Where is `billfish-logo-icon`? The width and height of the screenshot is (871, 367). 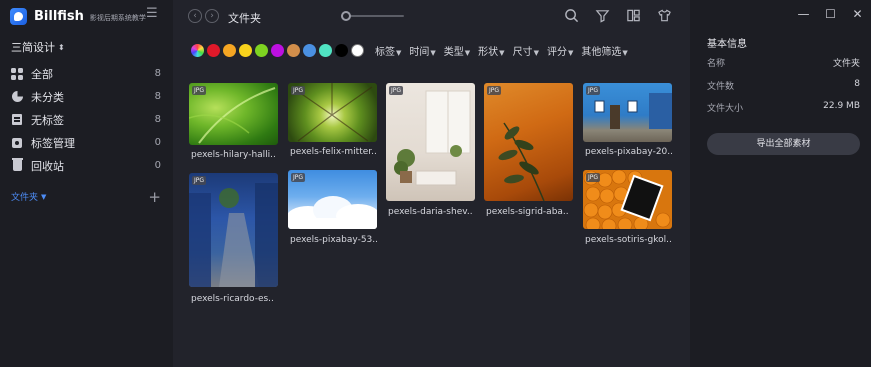
billfish-logo-icon is located at coordinates (18, 16).